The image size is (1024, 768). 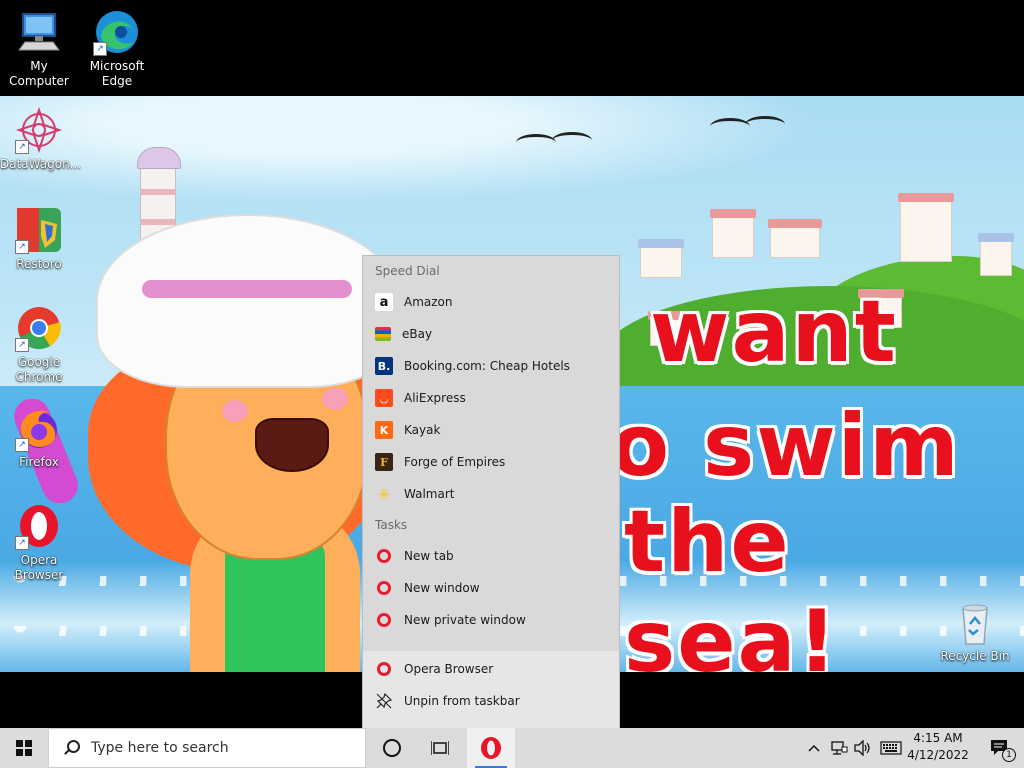 I want to click on task-view-icon, so click(x=440, y=748).